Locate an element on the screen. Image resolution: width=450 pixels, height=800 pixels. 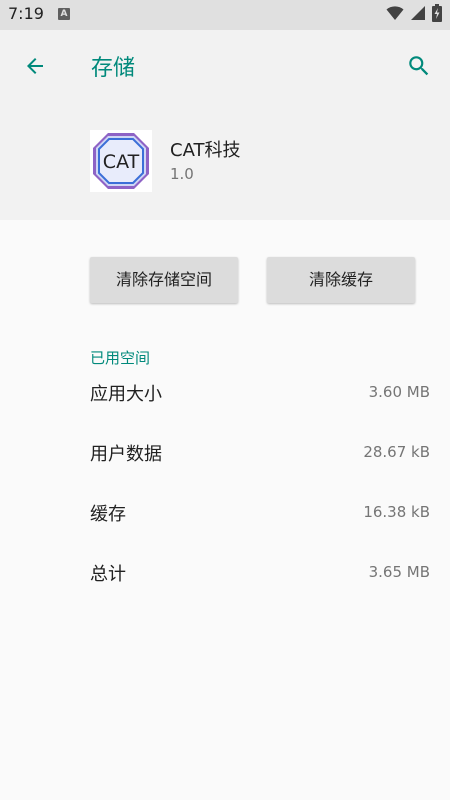
storage-row-app-size: 应用大小 3.60 MB is located at coordinates (260, 395).